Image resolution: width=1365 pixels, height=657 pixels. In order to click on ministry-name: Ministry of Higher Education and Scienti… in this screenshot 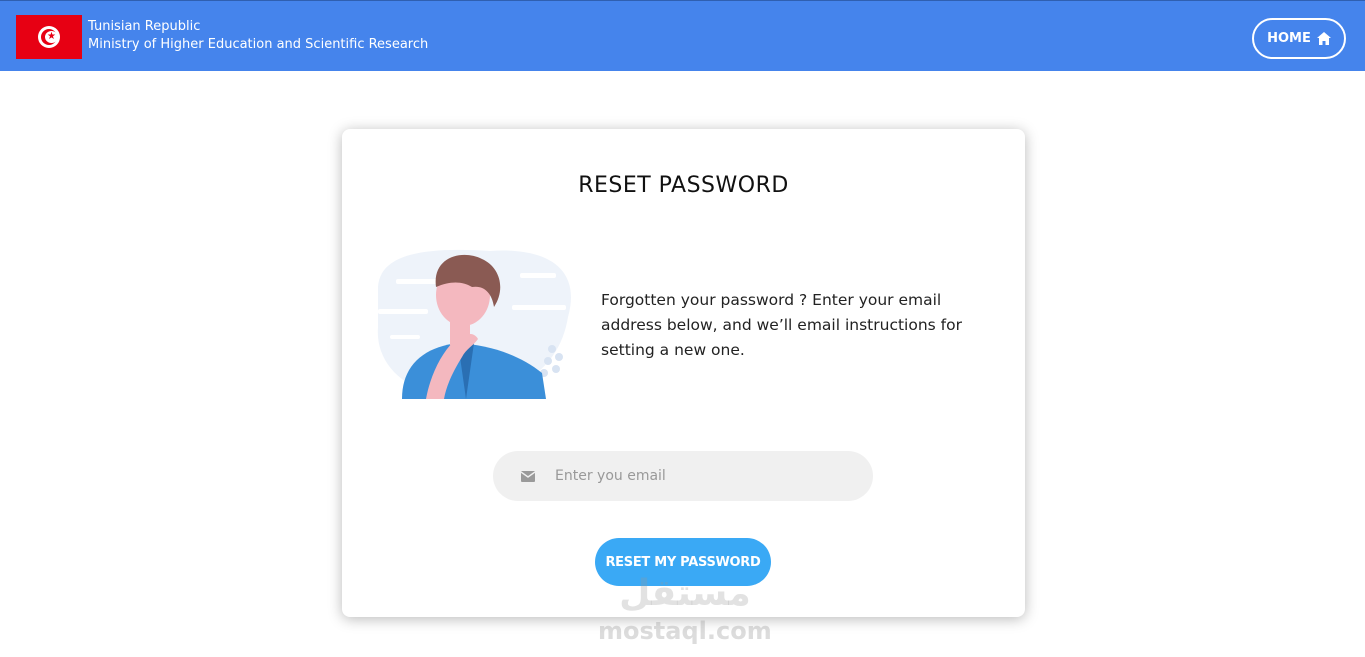, I will do `click(258, 44)`.